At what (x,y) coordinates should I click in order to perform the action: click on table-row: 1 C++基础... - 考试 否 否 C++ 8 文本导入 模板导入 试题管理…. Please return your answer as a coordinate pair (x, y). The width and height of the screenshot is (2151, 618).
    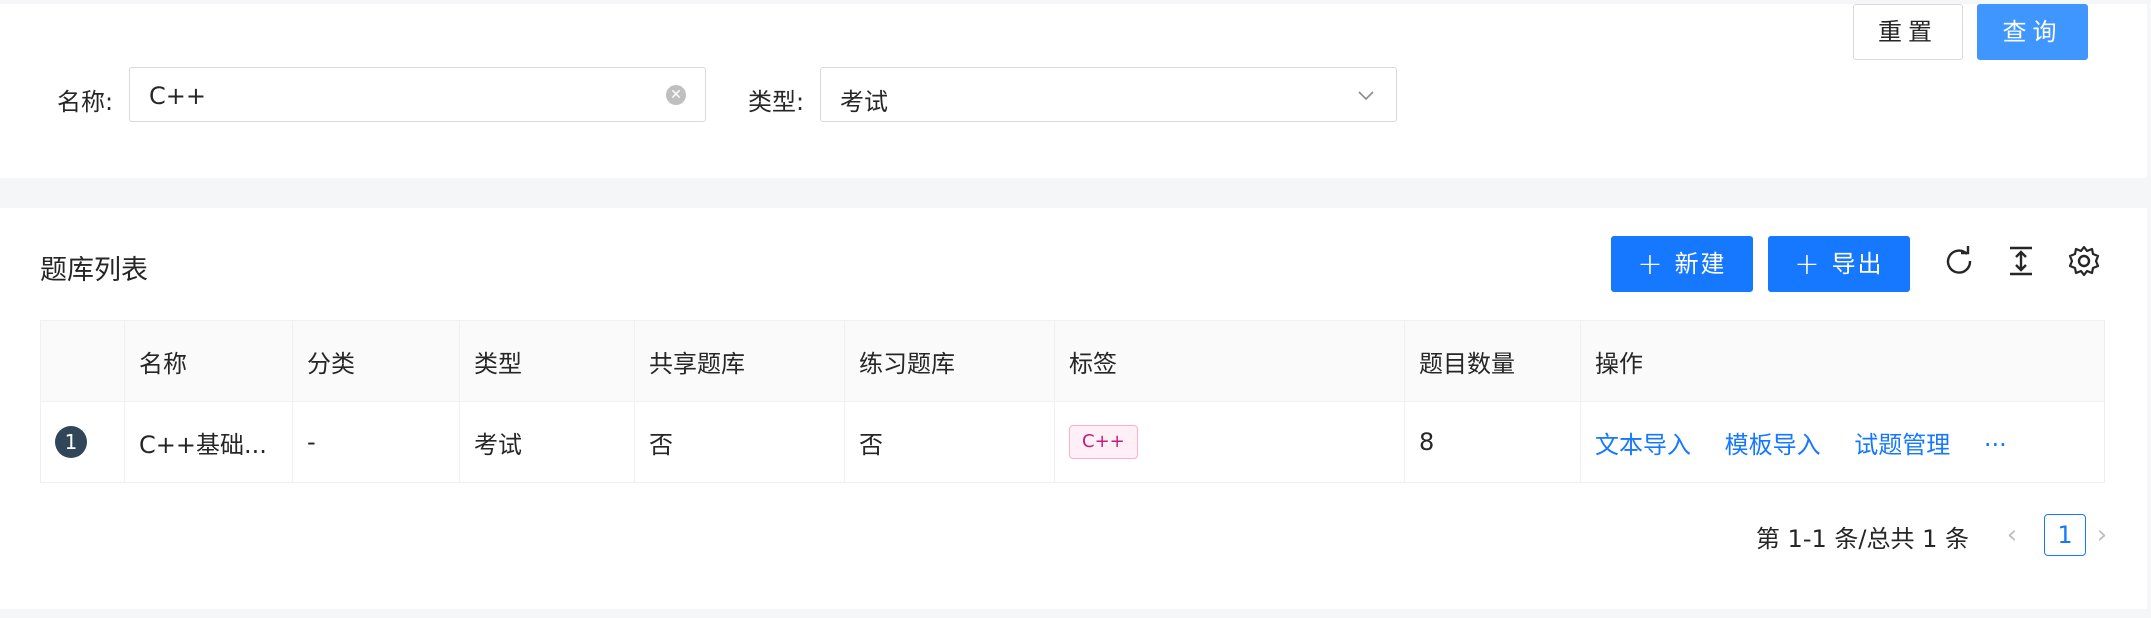
    Looking at the image, I should click on (1072, 442).